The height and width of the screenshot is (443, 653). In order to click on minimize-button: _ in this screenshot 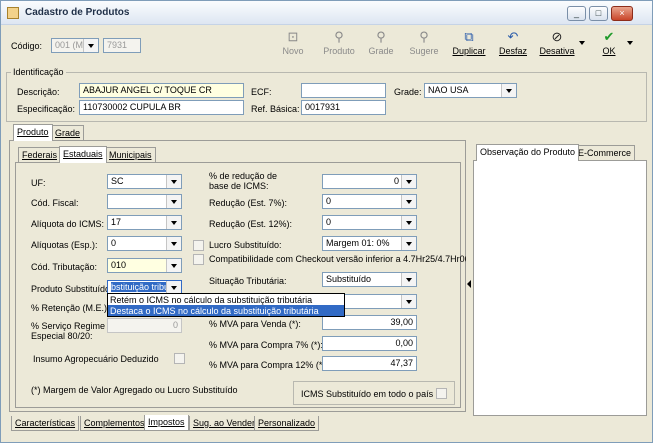, I will do `click(576, 13)`.